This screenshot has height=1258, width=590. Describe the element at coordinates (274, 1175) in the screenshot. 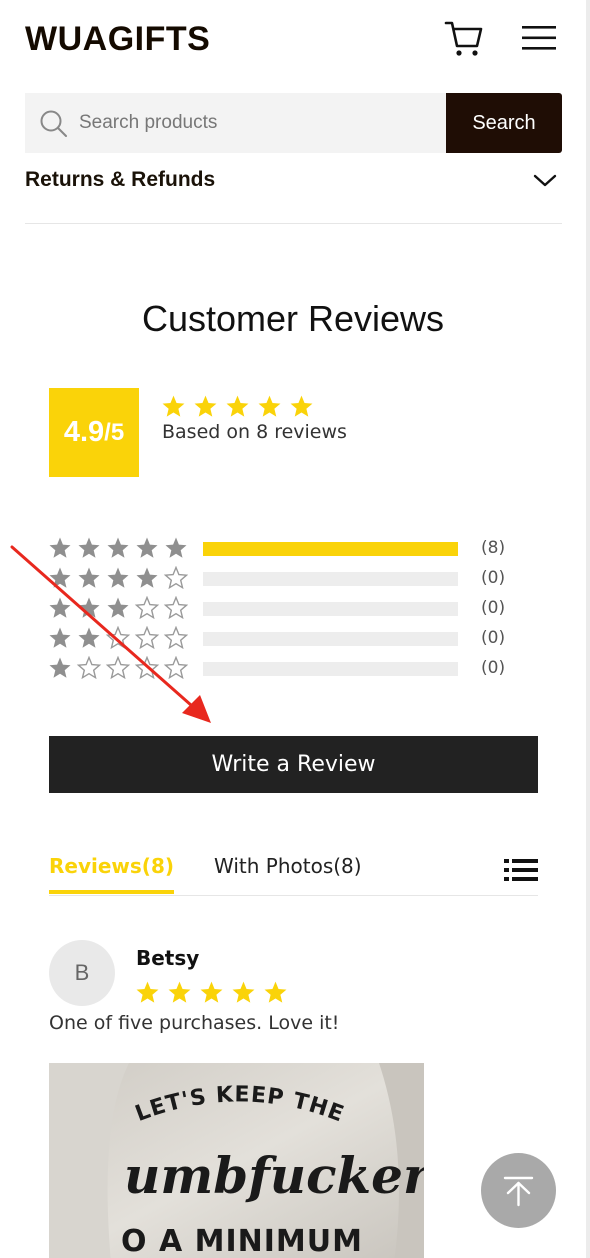

I see `photo-text-line: umbfuckery` at that location.